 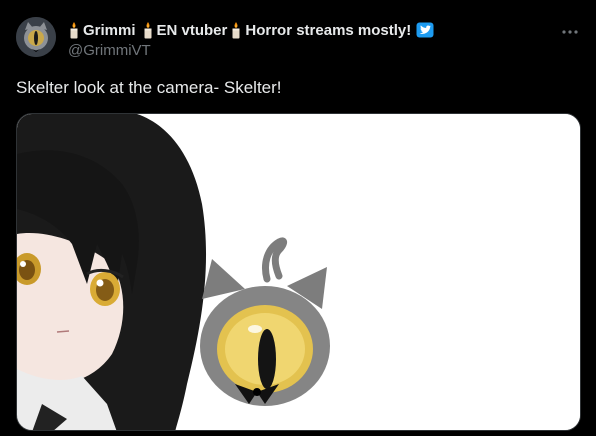 I want to click on more-options-button, so click(x=570, y=32).